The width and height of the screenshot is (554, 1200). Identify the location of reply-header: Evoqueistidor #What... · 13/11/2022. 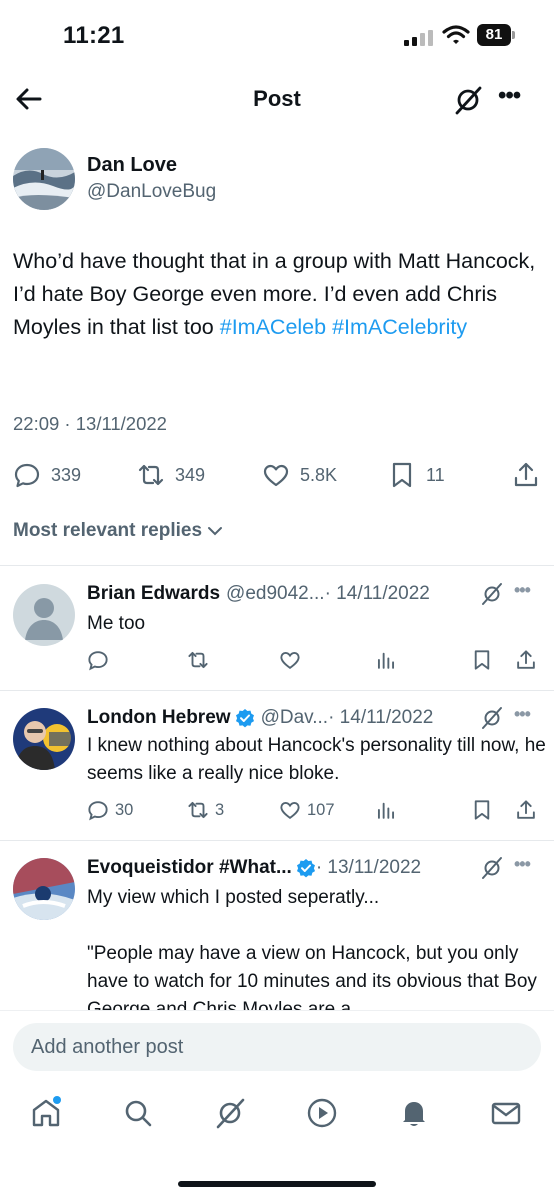
(317, 868).